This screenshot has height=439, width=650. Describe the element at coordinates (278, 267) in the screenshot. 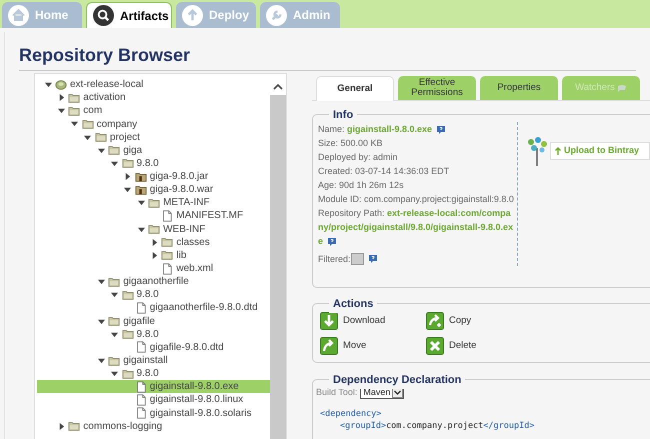

I see `scrollbar-track` at that location.